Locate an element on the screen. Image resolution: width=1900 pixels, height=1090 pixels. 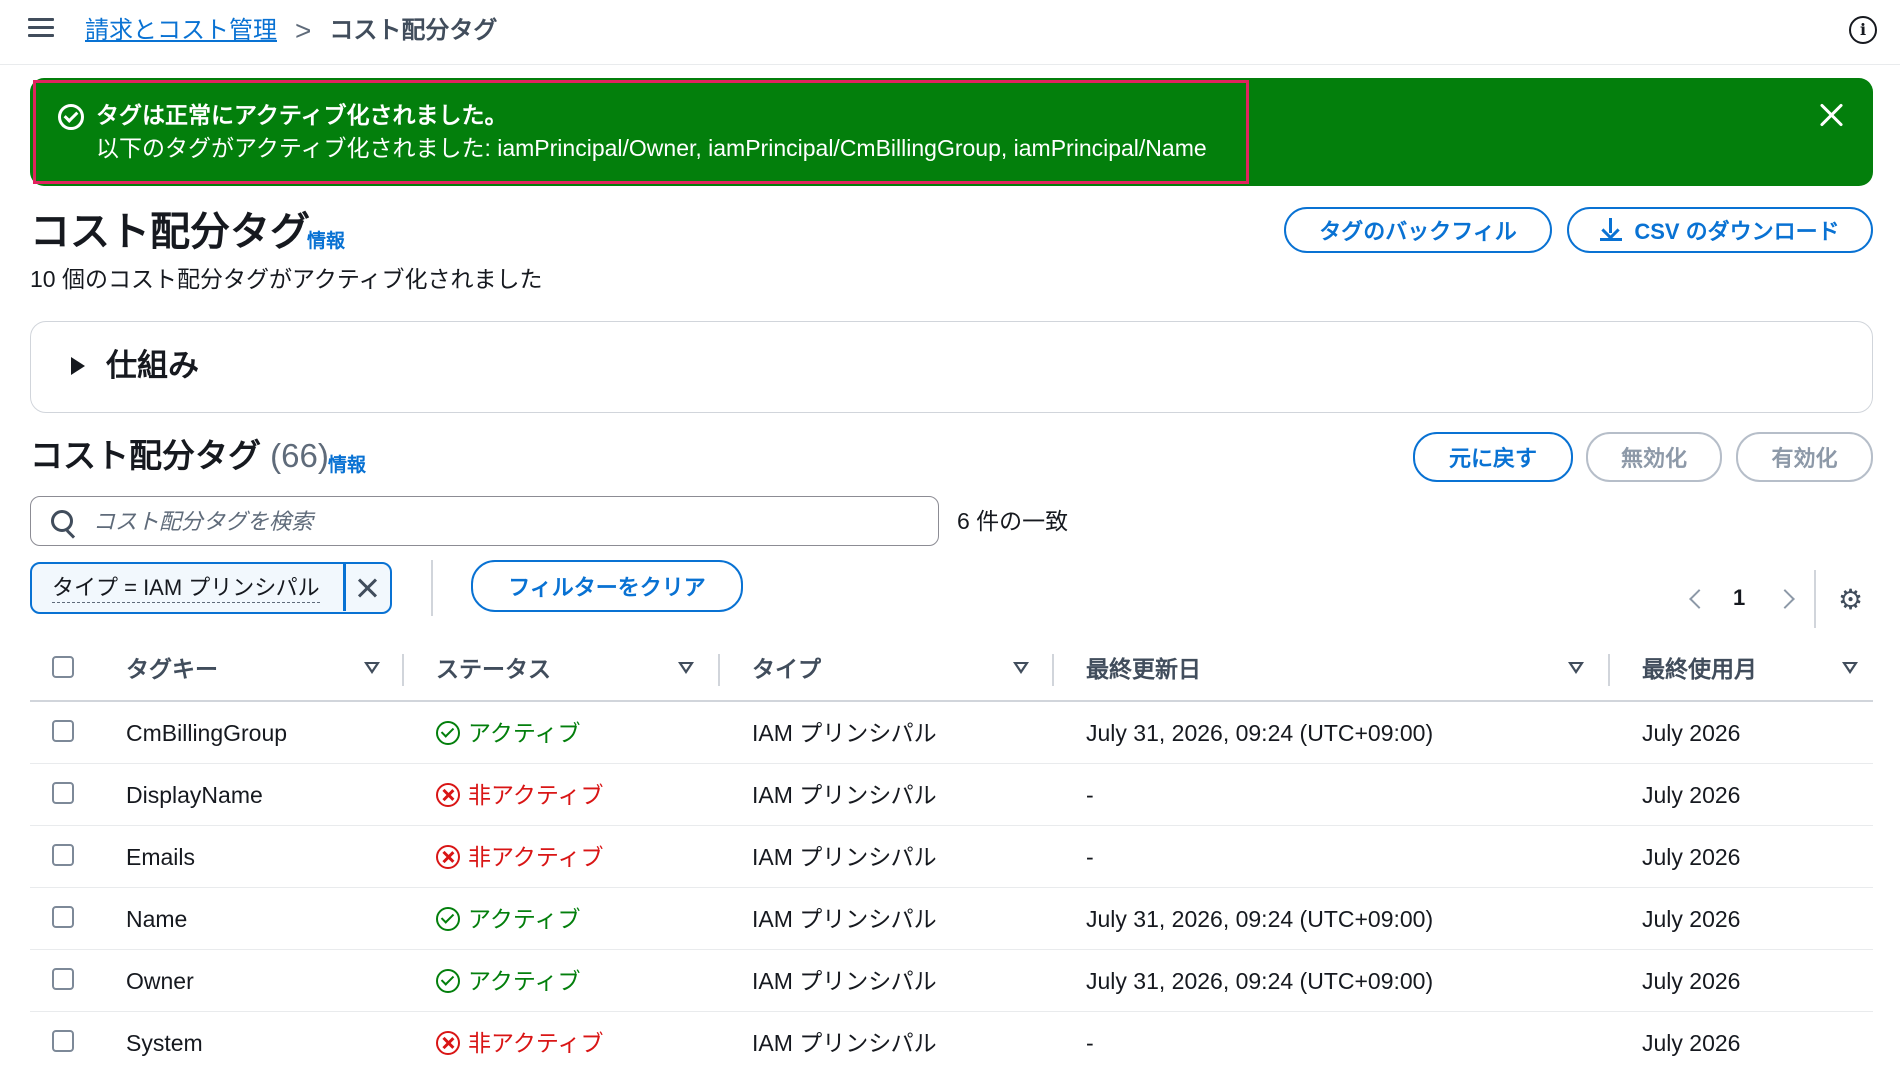
cell-tag-key: Emails is located at coordinates (161, 857).